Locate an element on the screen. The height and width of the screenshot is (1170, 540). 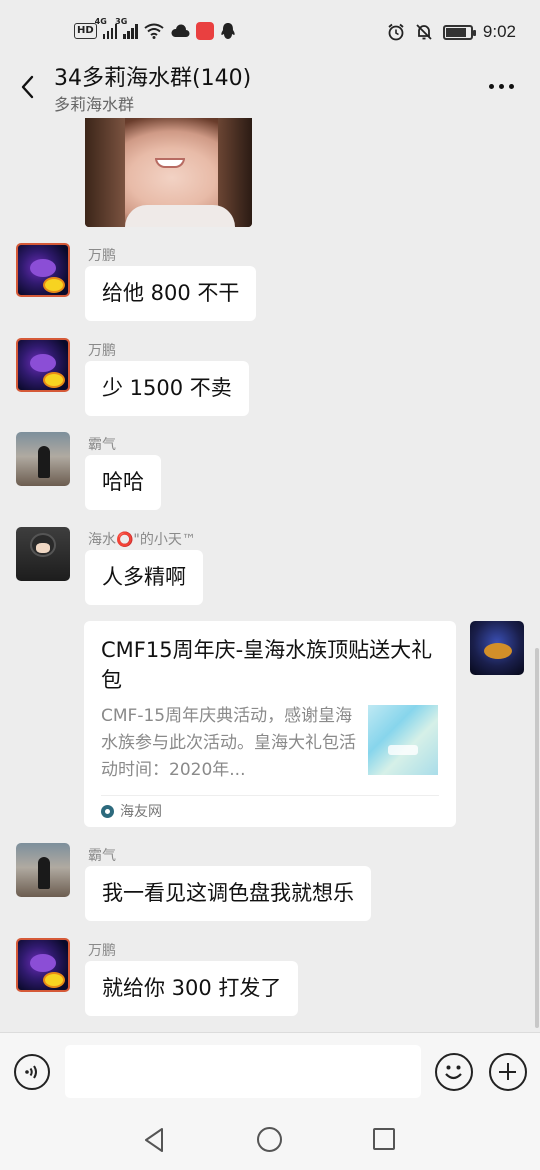
nav-home-icon is located at coordinates (269, 1139).